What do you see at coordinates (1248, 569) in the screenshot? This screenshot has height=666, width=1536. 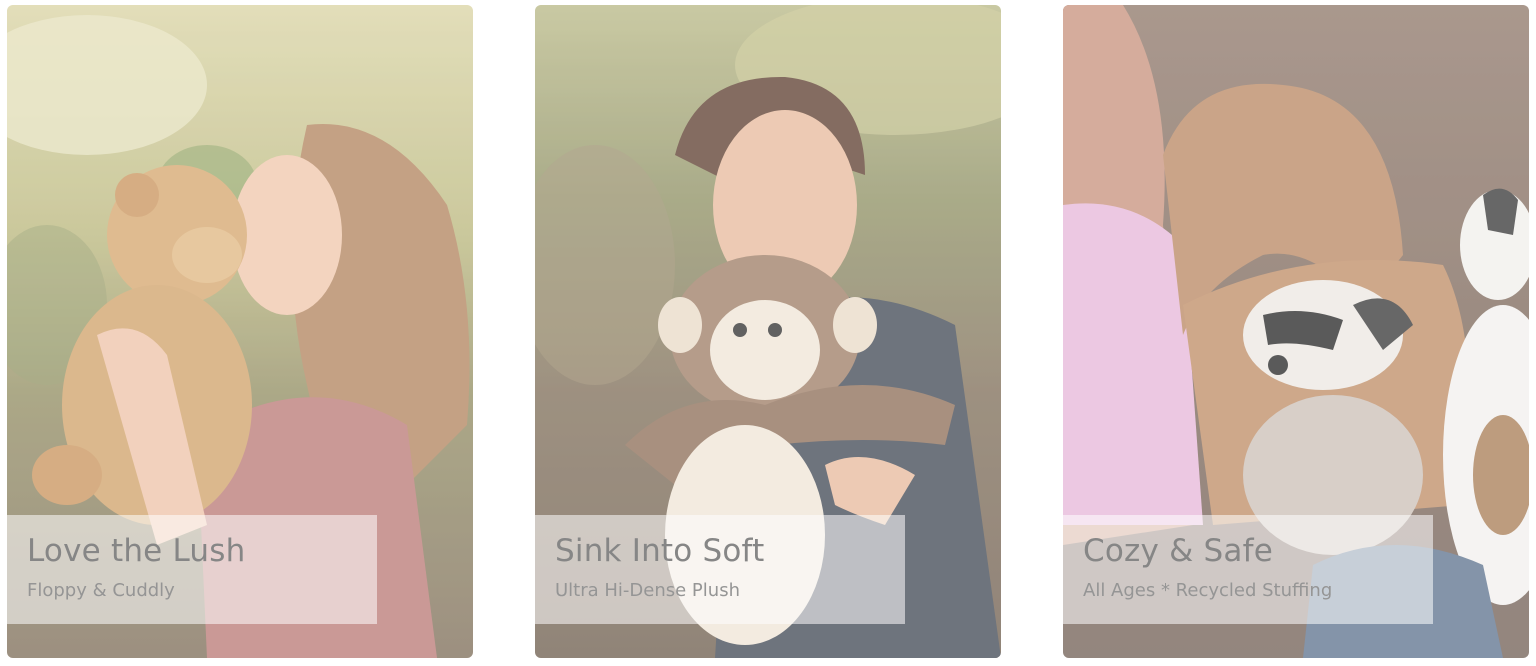 I see `card-caption: Cozy & Safe All Ages * Recycled Stuffing` at bounding box center [1248, 569].